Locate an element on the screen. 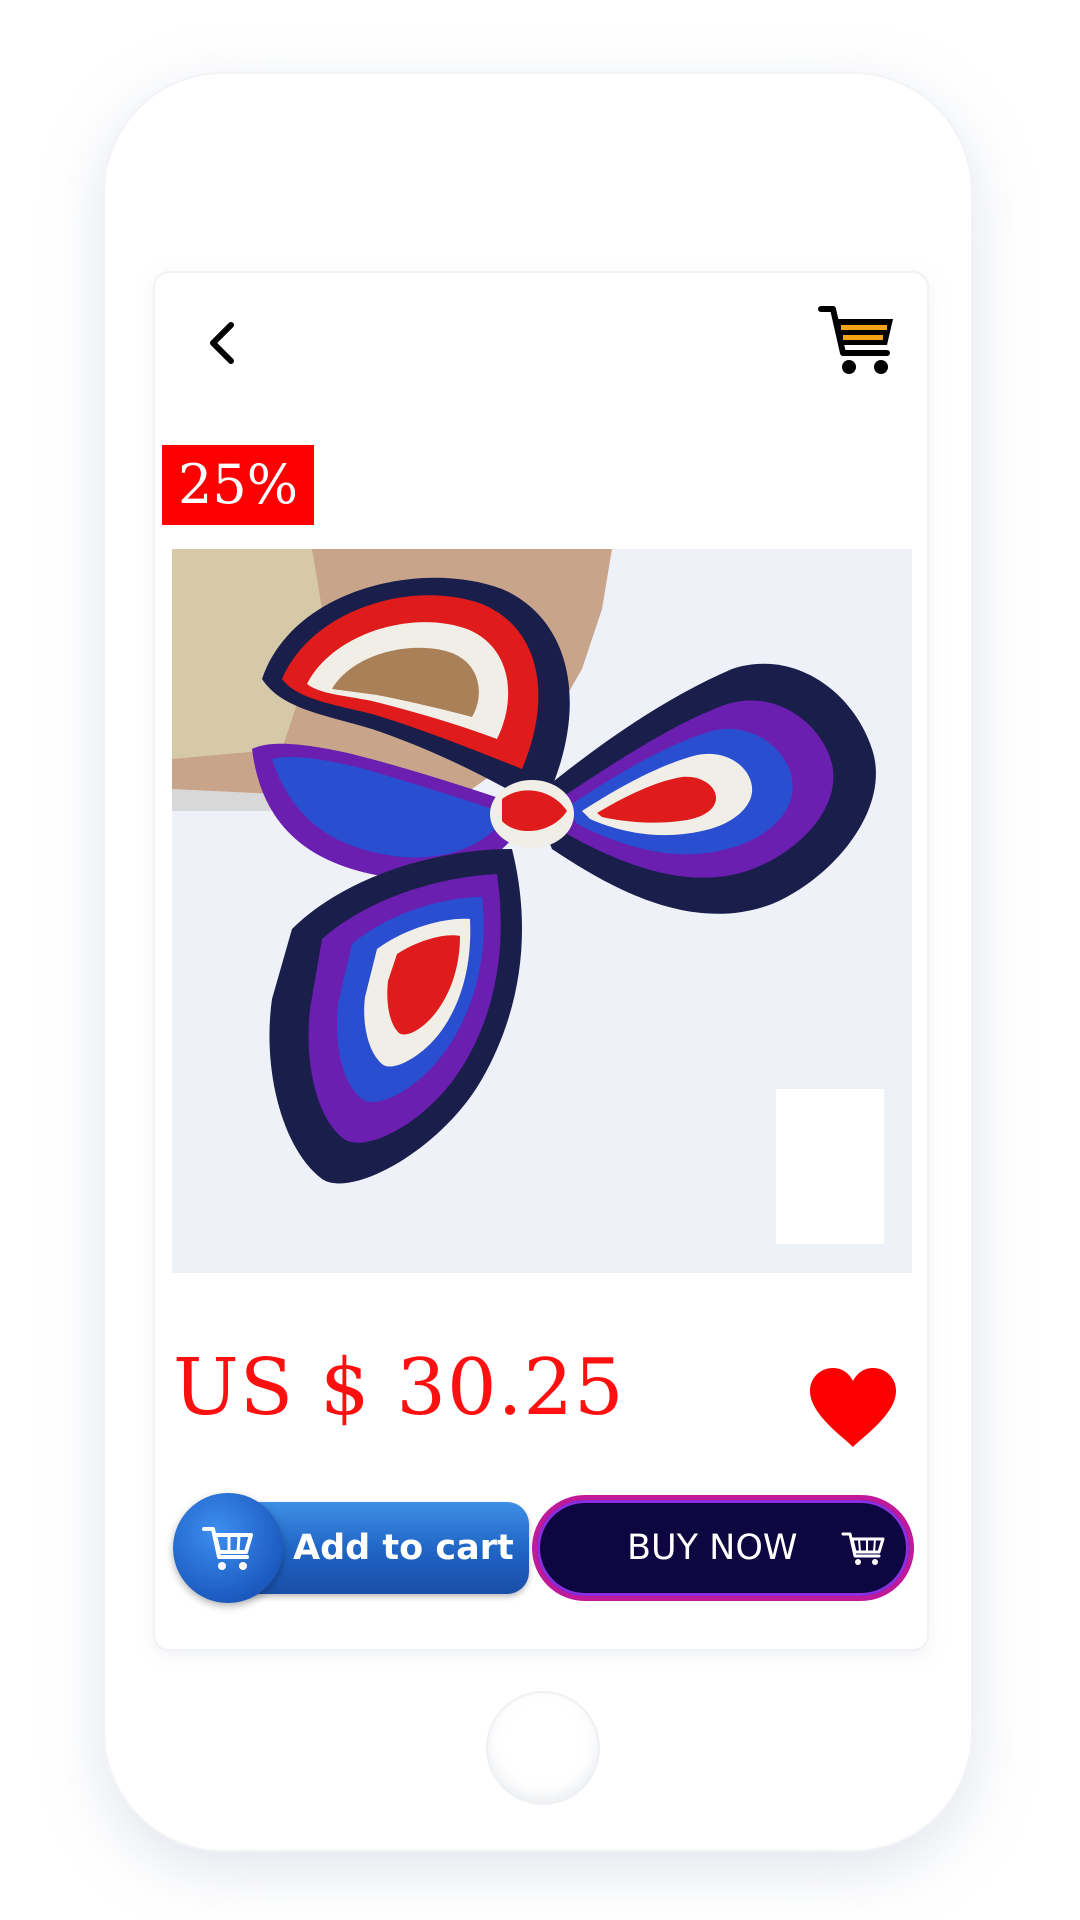  cart-button is located at coordinates (858, 341).